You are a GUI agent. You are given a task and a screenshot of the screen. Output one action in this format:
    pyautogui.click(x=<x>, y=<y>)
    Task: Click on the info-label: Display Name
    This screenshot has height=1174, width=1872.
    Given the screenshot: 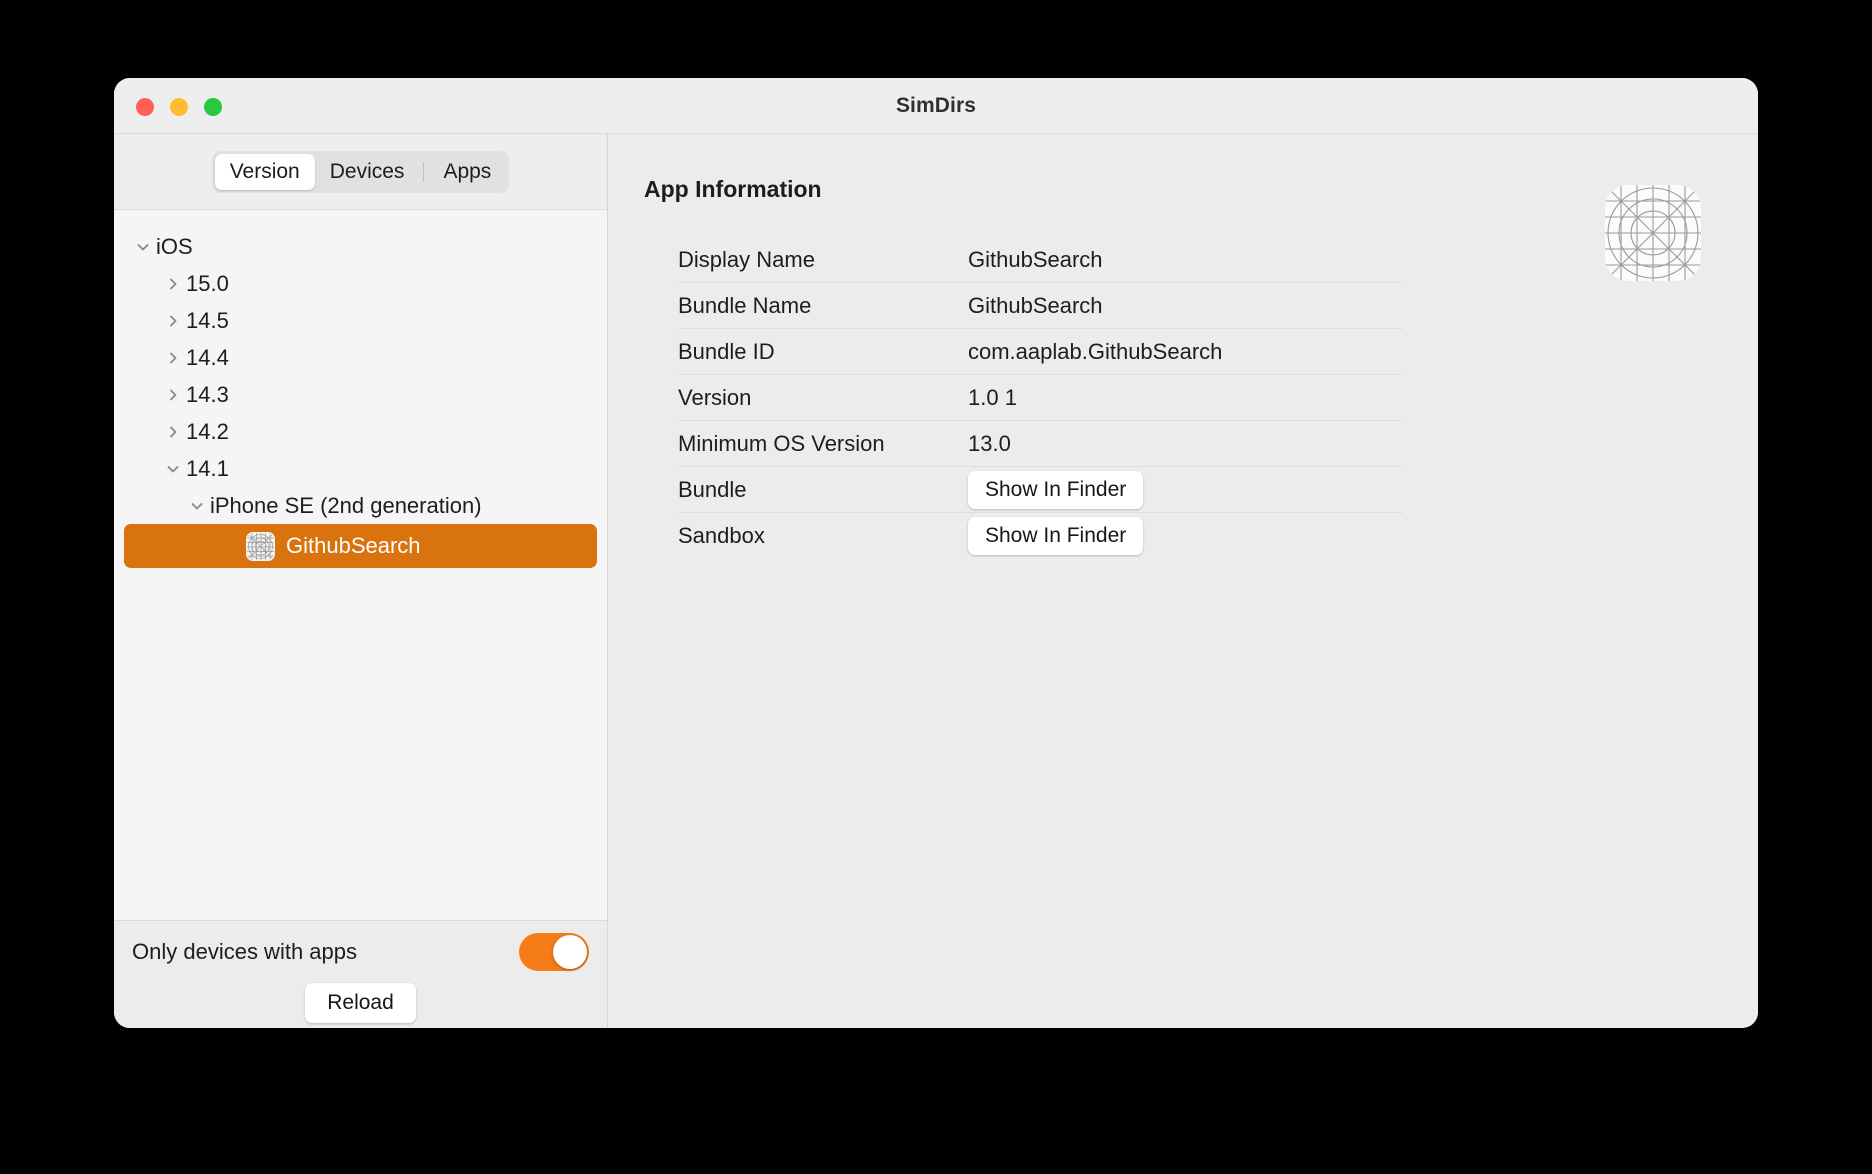 What is the action you would take?
    pyautogui.click(x=746, y=259)
    